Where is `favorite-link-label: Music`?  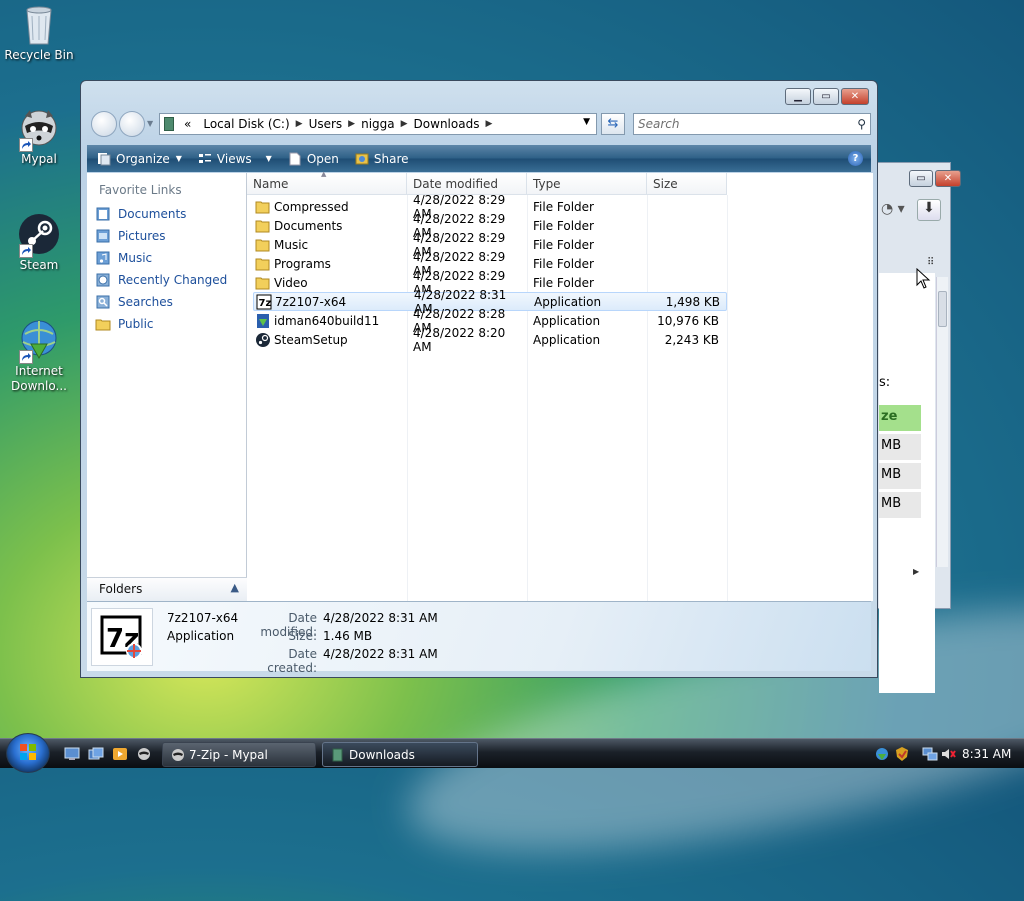
favorite-link-label: Music is located at coordinates (135, 258).